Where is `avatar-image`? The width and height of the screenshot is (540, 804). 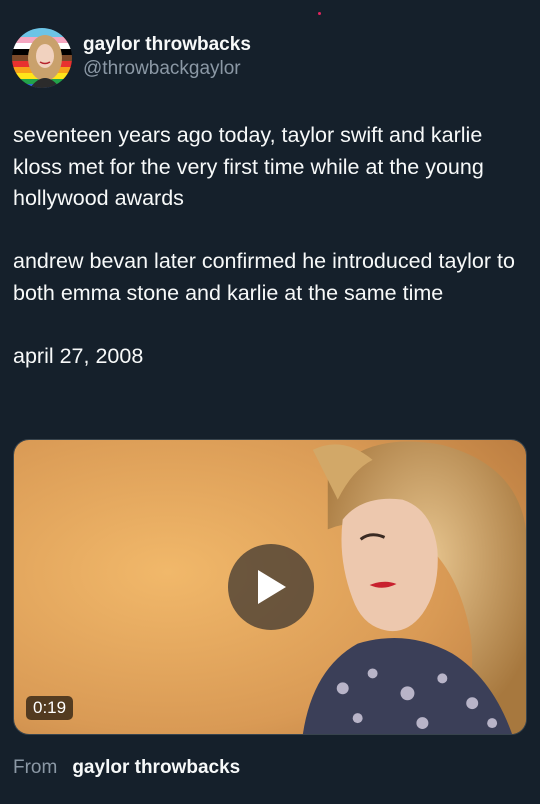 avatar-image is located at coordinates (42, 58).